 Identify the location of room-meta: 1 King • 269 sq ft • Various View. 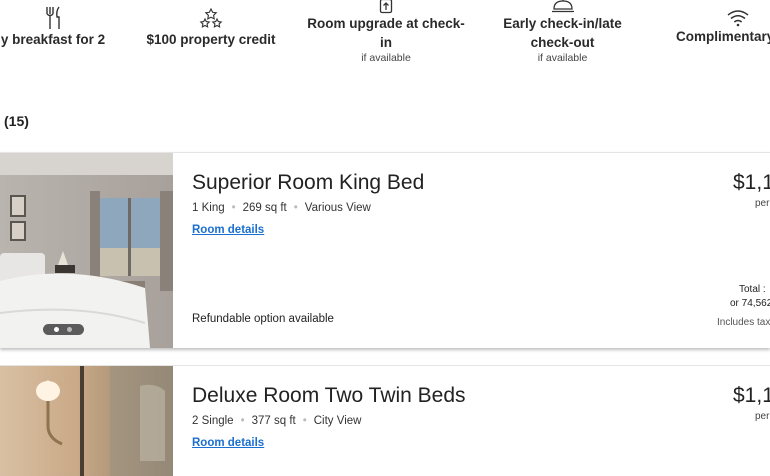
(281, 208).